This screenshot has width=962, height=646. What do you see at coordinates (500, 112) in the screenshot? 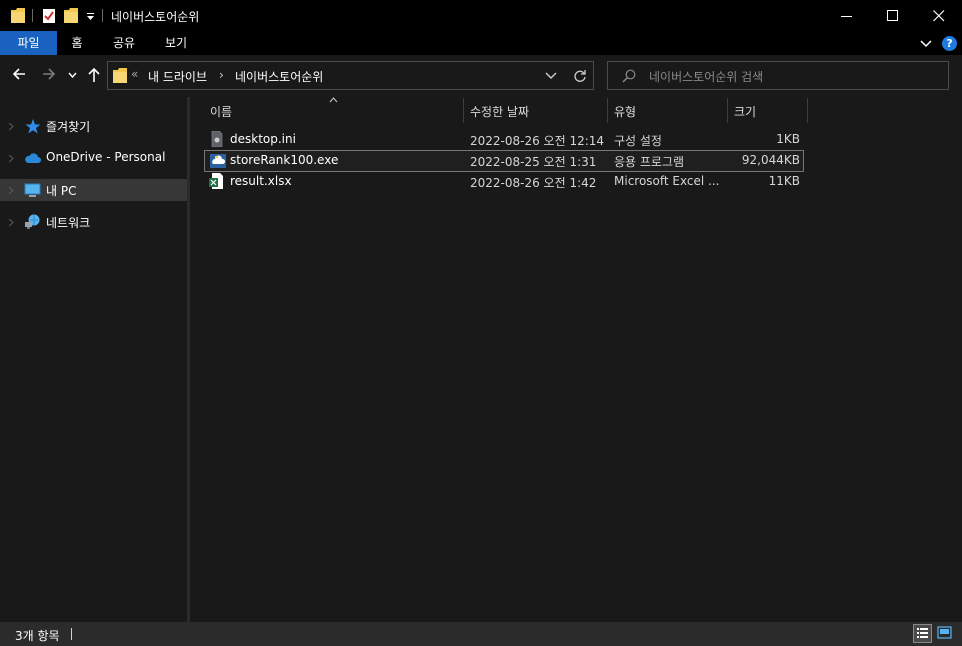
I see `column-label-date: 수정한 날짜` at bounding box center [500, 112].